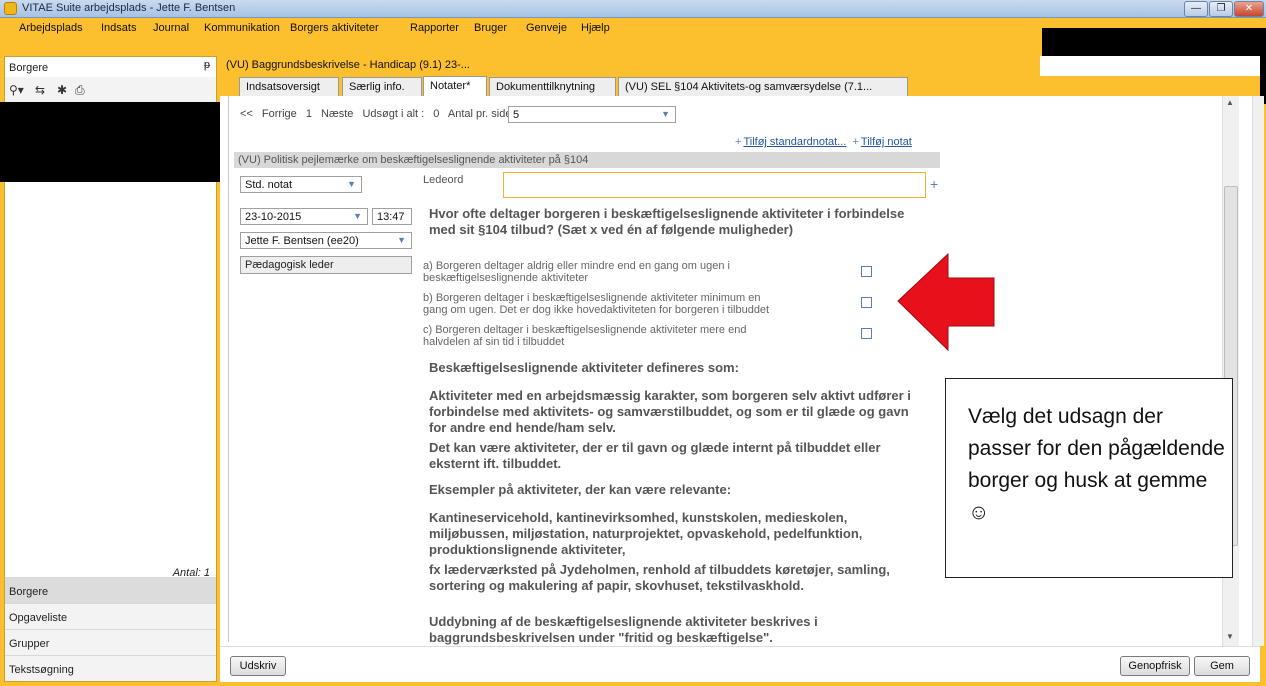  I want to click on save-button: Gem, so click(1222, 666).